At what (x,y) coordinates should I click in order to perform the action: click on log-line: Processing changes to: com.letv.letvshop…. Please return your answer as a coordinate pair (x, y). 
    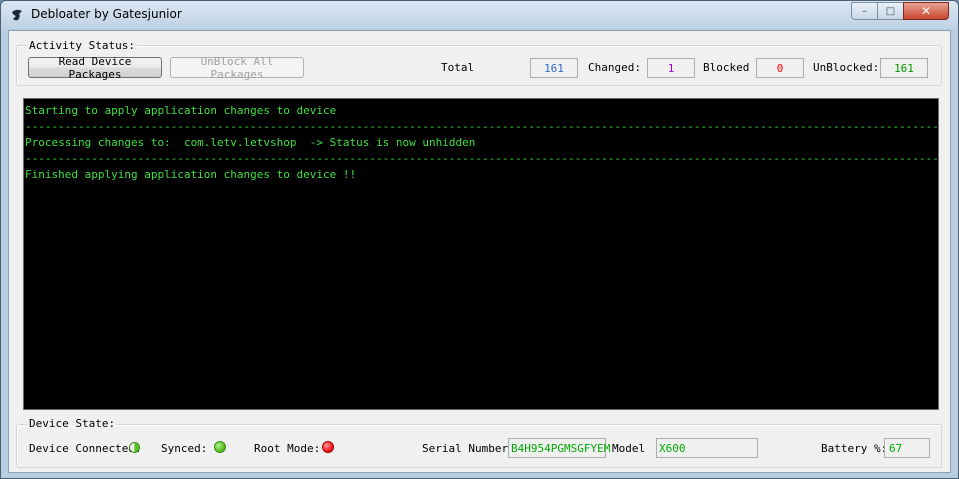
    Looking at the image, I should click on (250, 142).